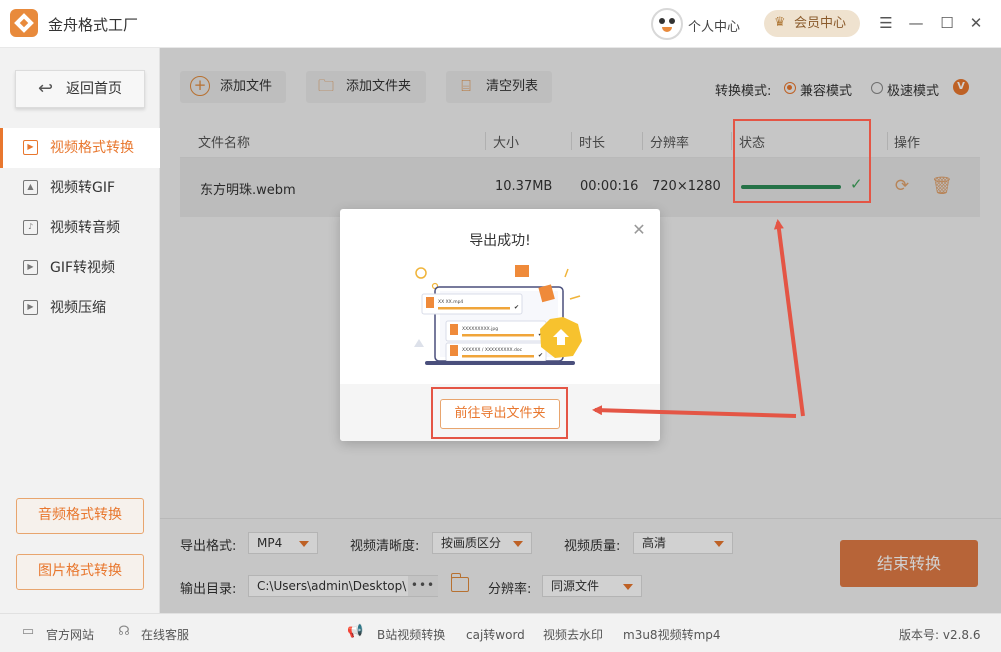  Describe the element at coordinates (516, 307) in the screenshot. I see `file-check-1: ✔` at that location.